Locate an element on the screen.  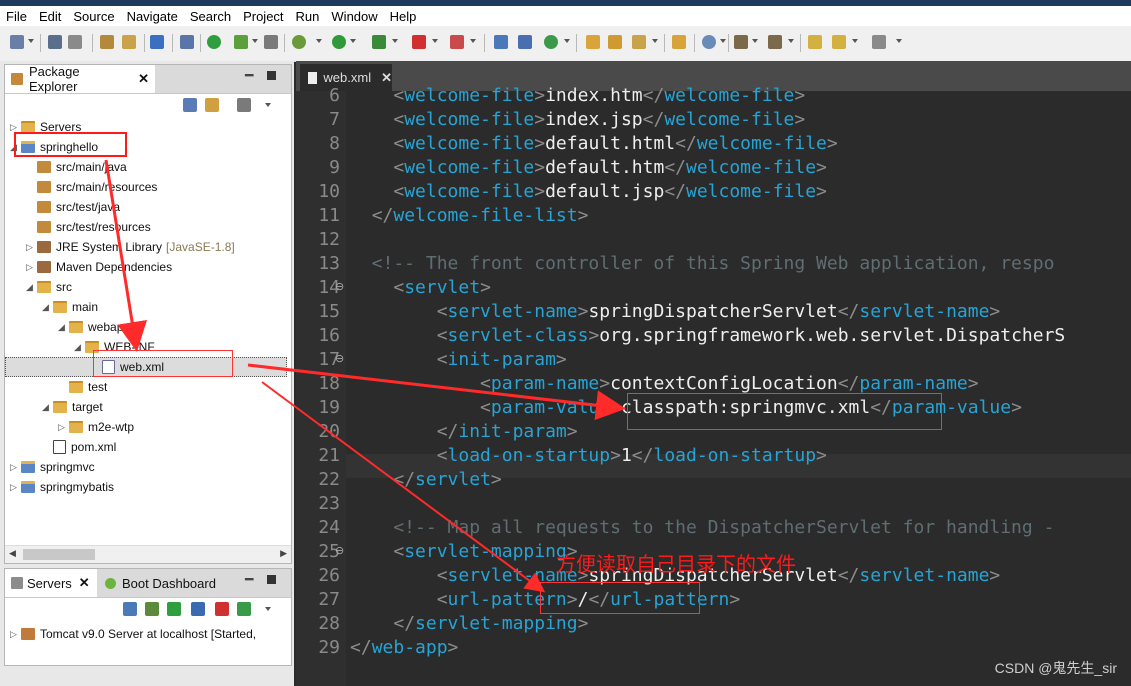
tree-item: ▷ m2e-wtp is located at coordinates (95, 427).